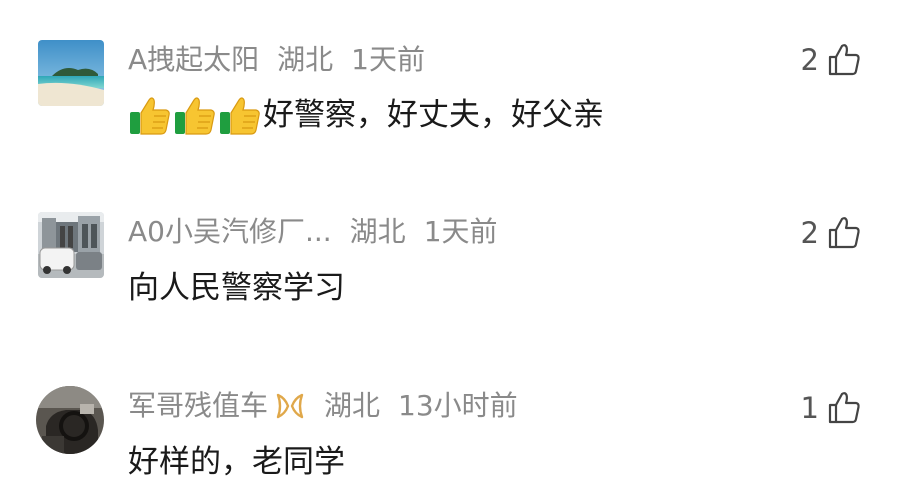 The image size is (899, 504). I want to click on comment-body: 好样的，老同学, so click(236, 462).